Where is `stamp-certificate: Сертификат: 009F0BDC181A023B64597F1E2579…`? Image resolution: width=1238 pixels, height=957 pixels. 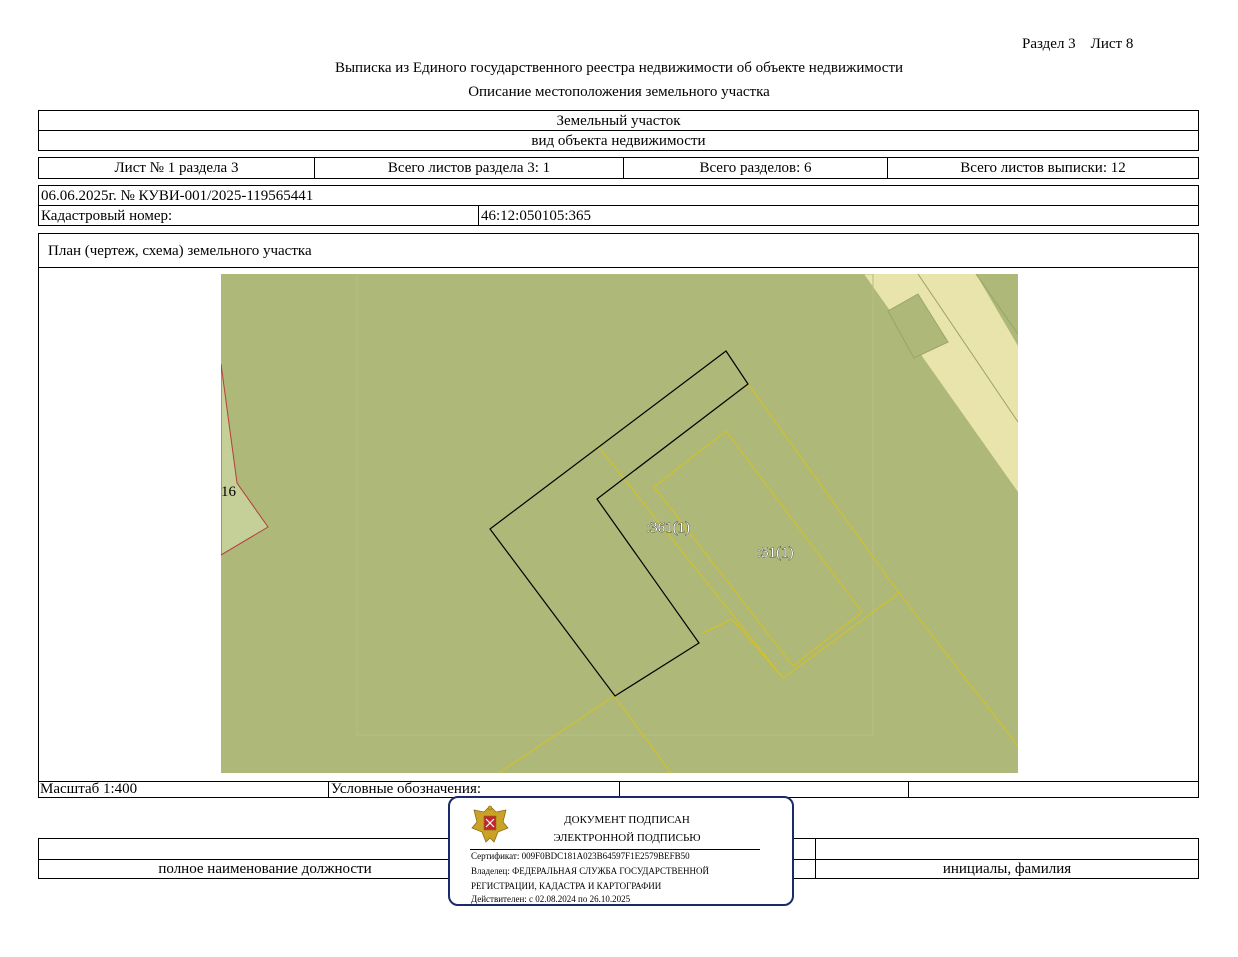 stamp-certificate: Сертификат: 009F0BDC181A023B64597F1E2579… is located at coordinates (580, 856).